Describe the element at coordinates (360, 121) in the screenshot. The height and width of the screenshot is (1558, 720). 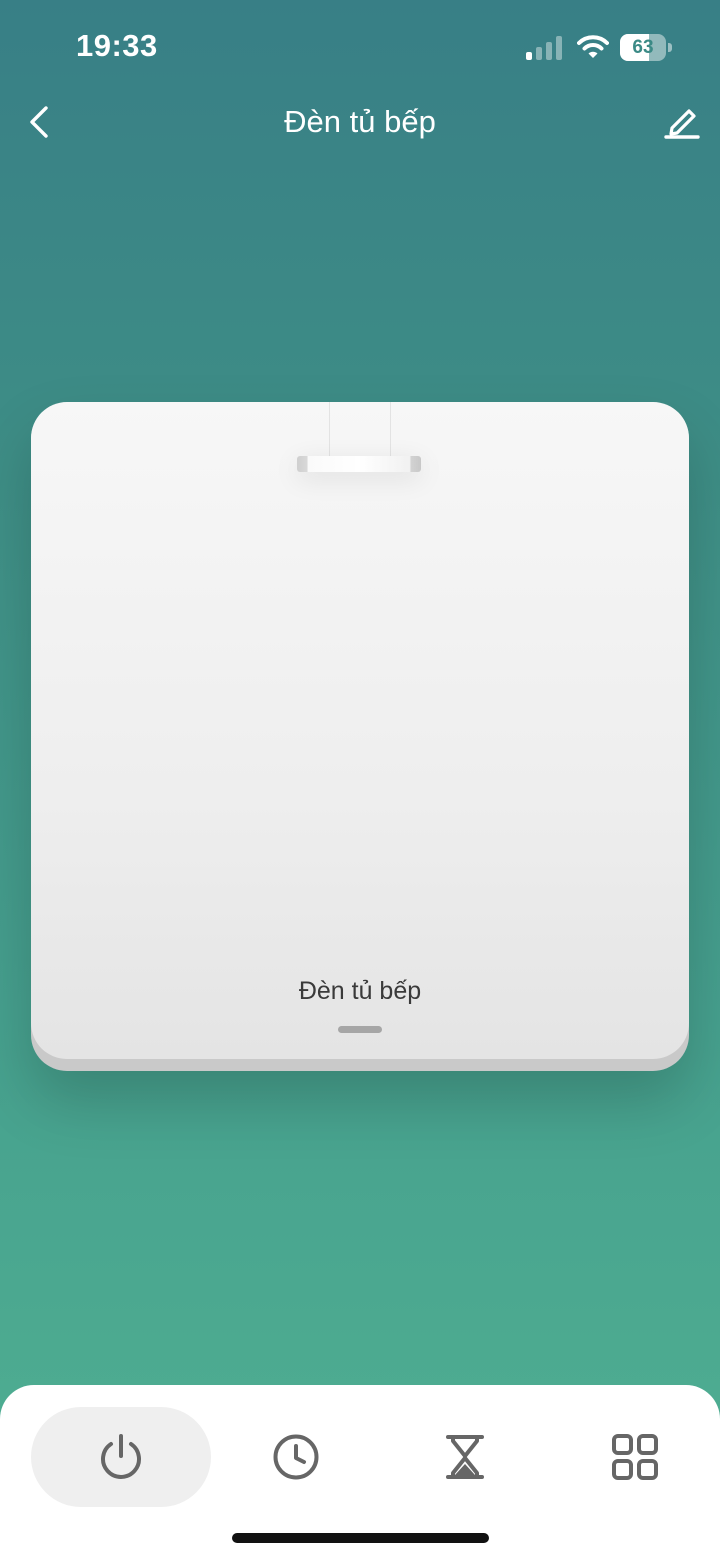
I see `page-title: Đèn tủ bếp` at that location.